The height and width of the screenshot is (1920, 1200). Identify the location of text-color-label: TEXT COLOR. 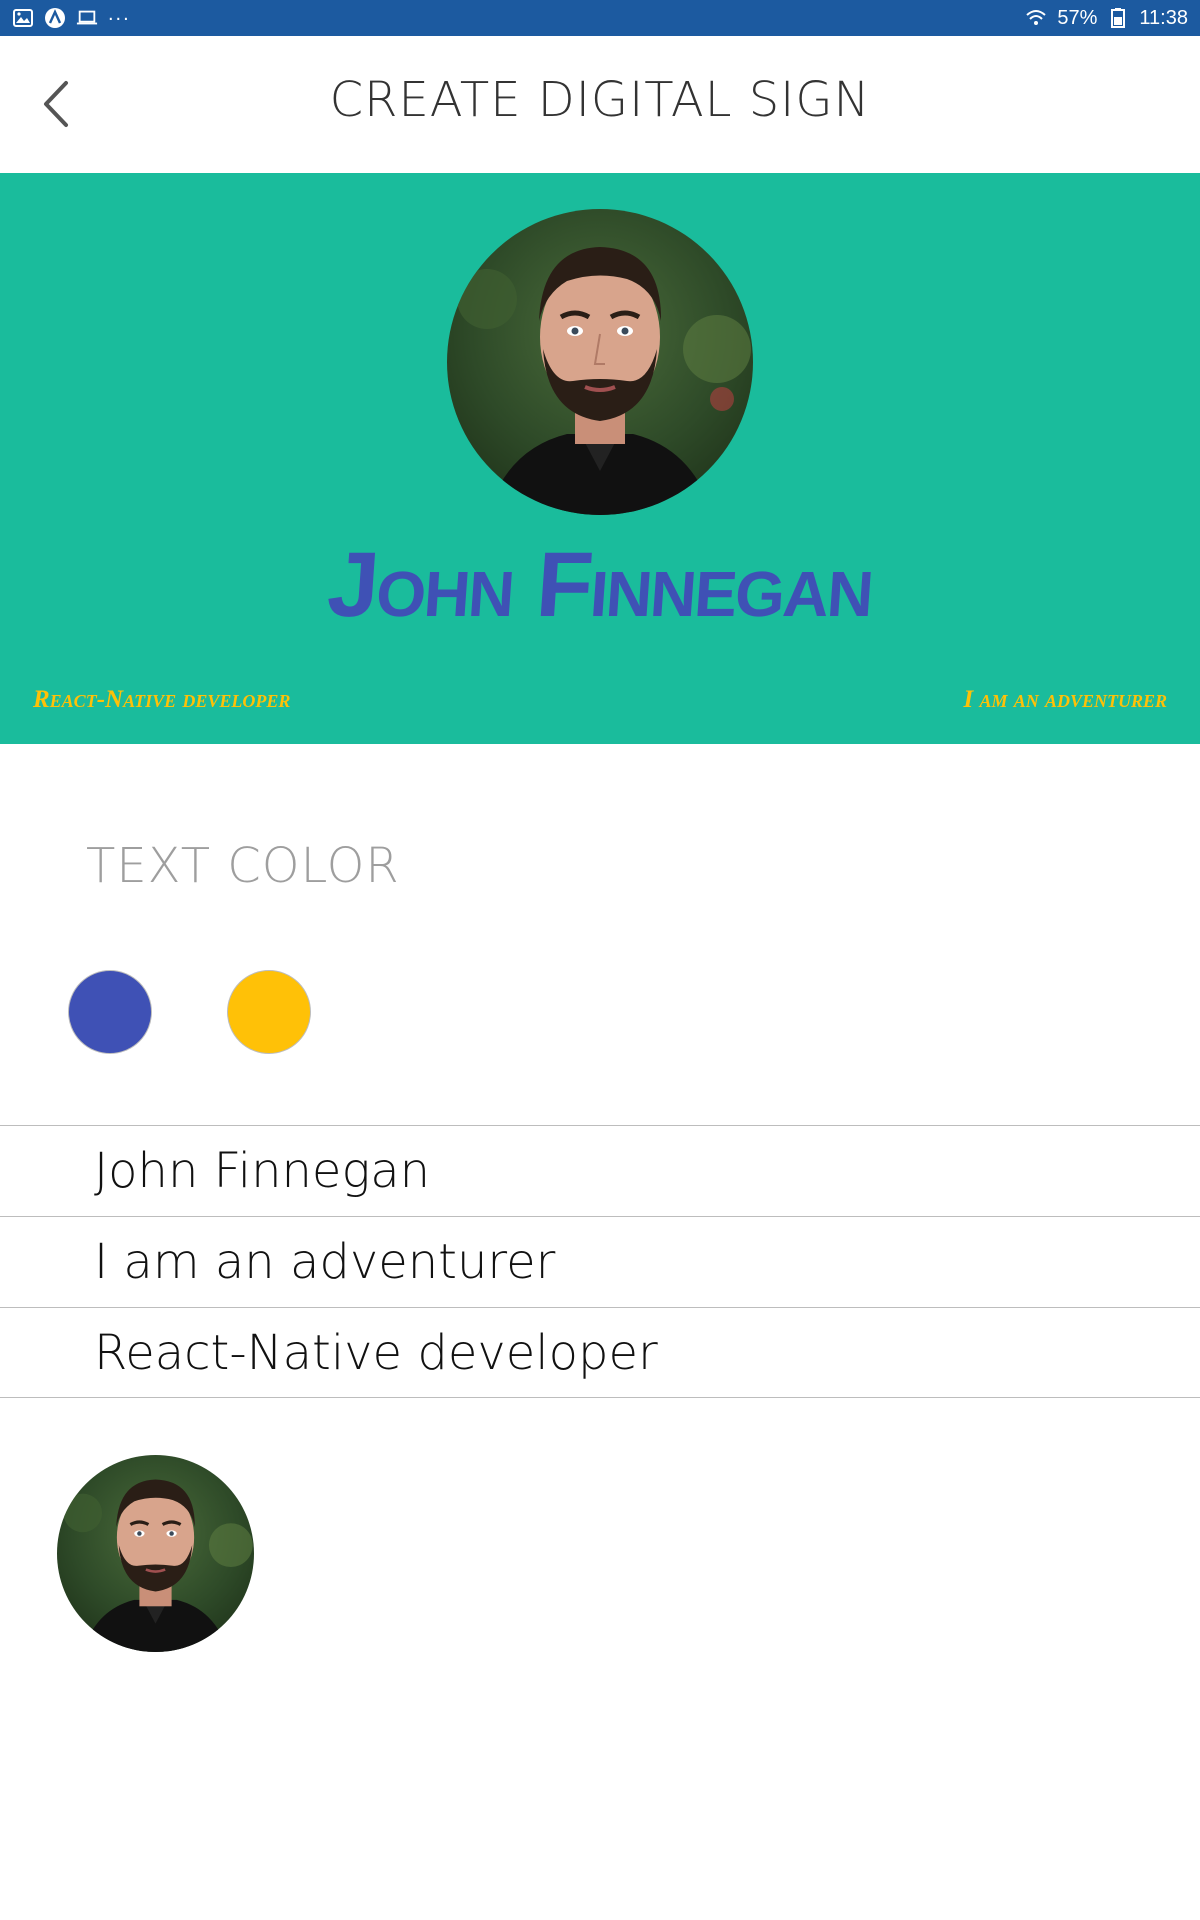
(243, 866).